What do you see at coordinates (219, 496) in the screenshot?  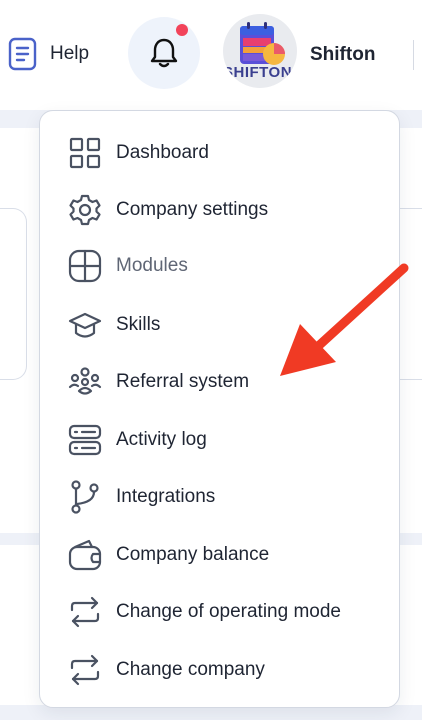 I see `menu-item-integrations: Integrations` at bounding box center [219, 496].